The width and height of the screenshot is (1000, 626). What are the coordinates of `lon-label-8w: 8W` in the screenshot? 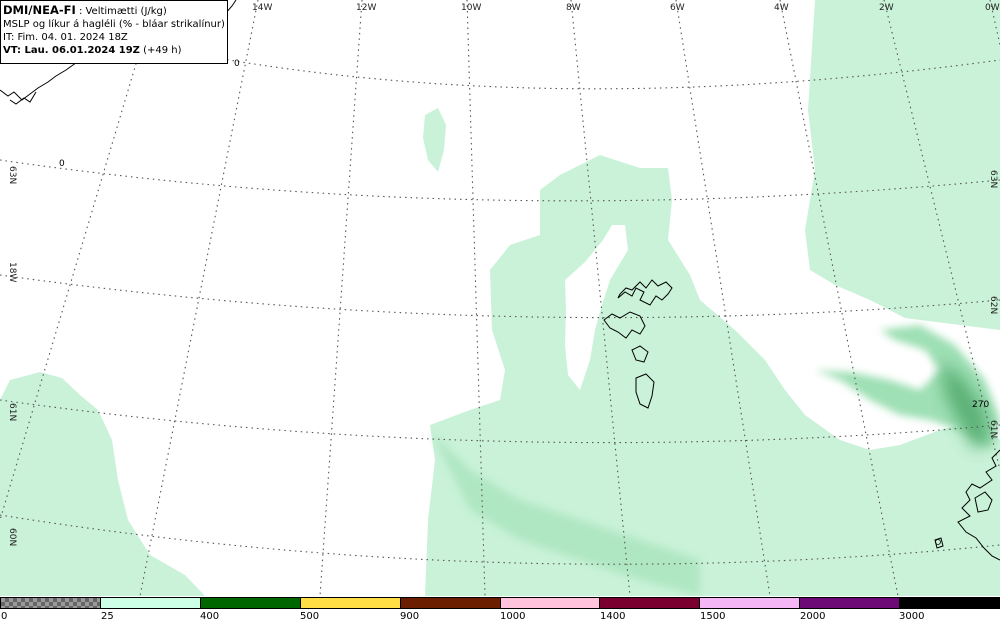 It's located at (573, 8).